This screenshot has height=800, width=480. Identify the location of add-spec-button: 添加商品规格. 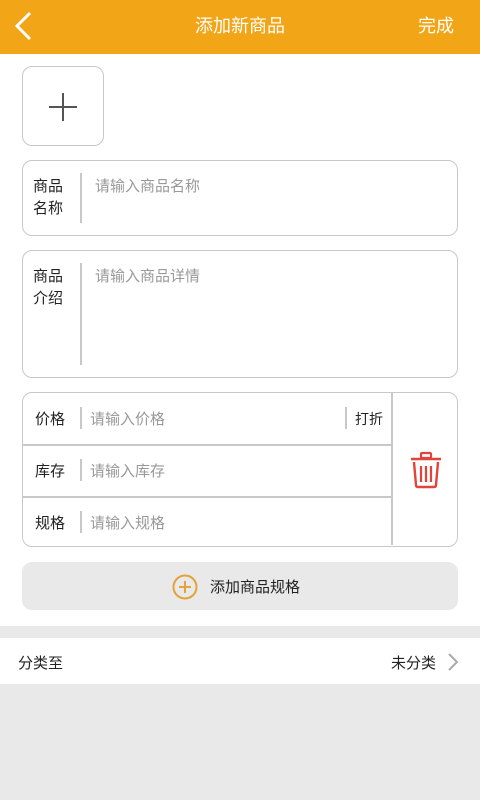
(240, 586).